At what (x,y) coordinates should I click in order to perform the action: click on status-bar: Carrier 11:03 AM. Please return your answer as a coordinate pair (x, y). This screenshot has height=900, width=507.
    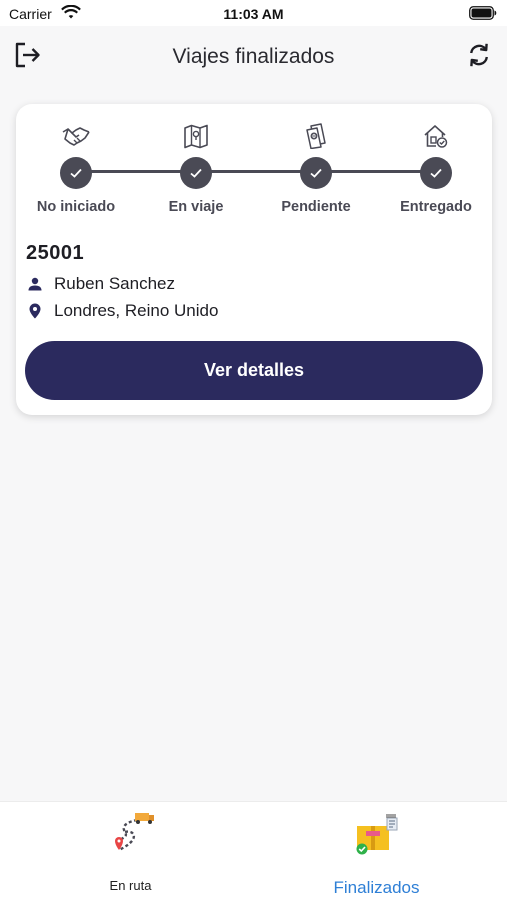
    Looking at the image, I should click on (253, 13).